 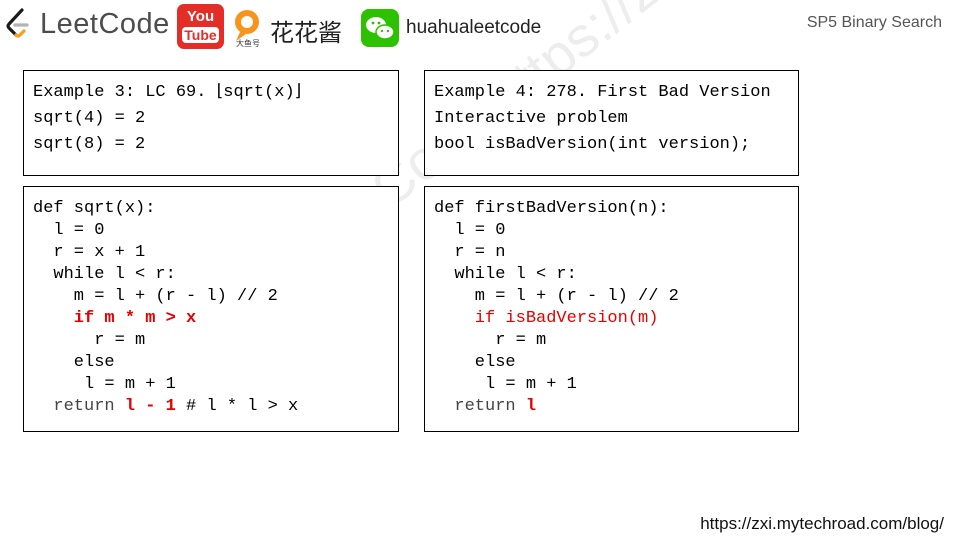 What do you see at coordinates (89, 144) in the screenshot?
I see `example3-line: sqrt(8) = 2` at bounding box center [89, 144].